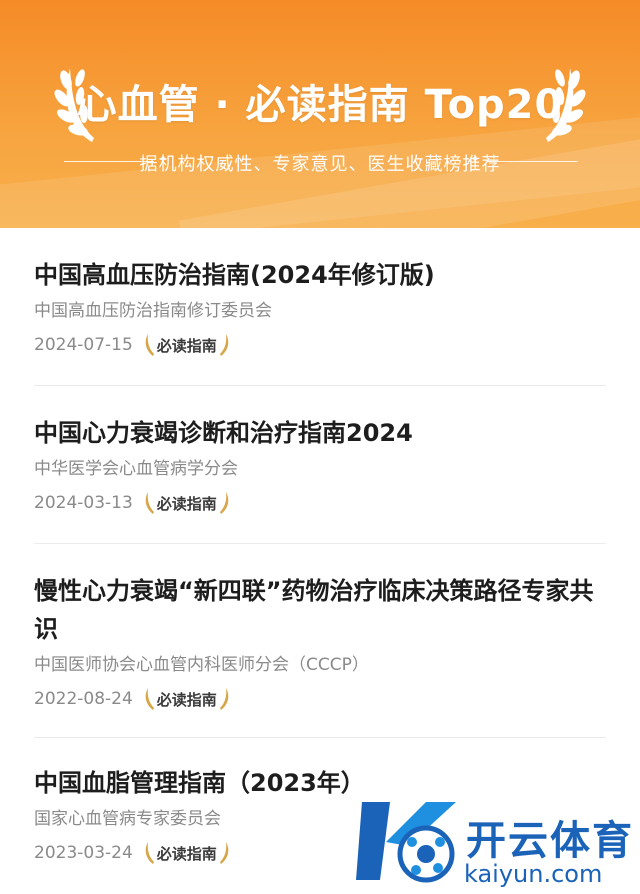 This screenshot has width=640, height=894. What do you see at coordinates (320, 345) in the screenshot?
I see `meta-row: 2024-07-15 必读指南` at bounding box center [320, 345].